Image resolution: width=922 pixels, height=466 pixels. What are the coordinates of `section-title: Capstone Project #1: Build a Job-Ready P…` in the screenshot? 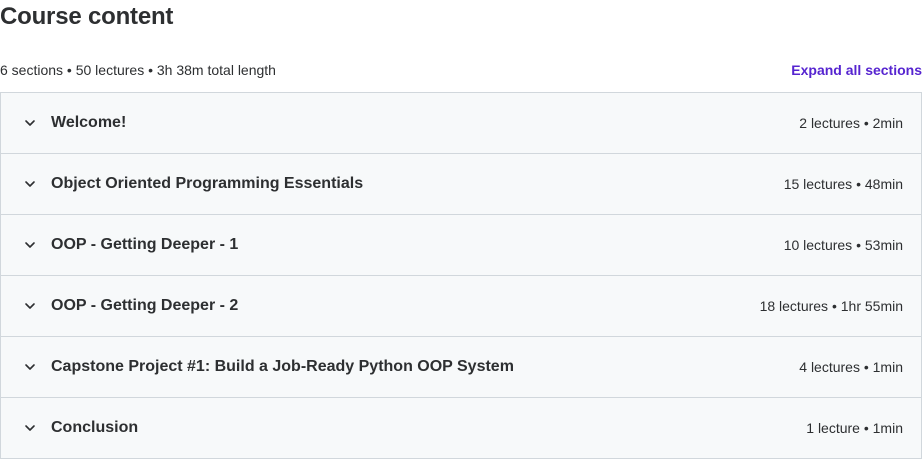 It's located at (282, 366).